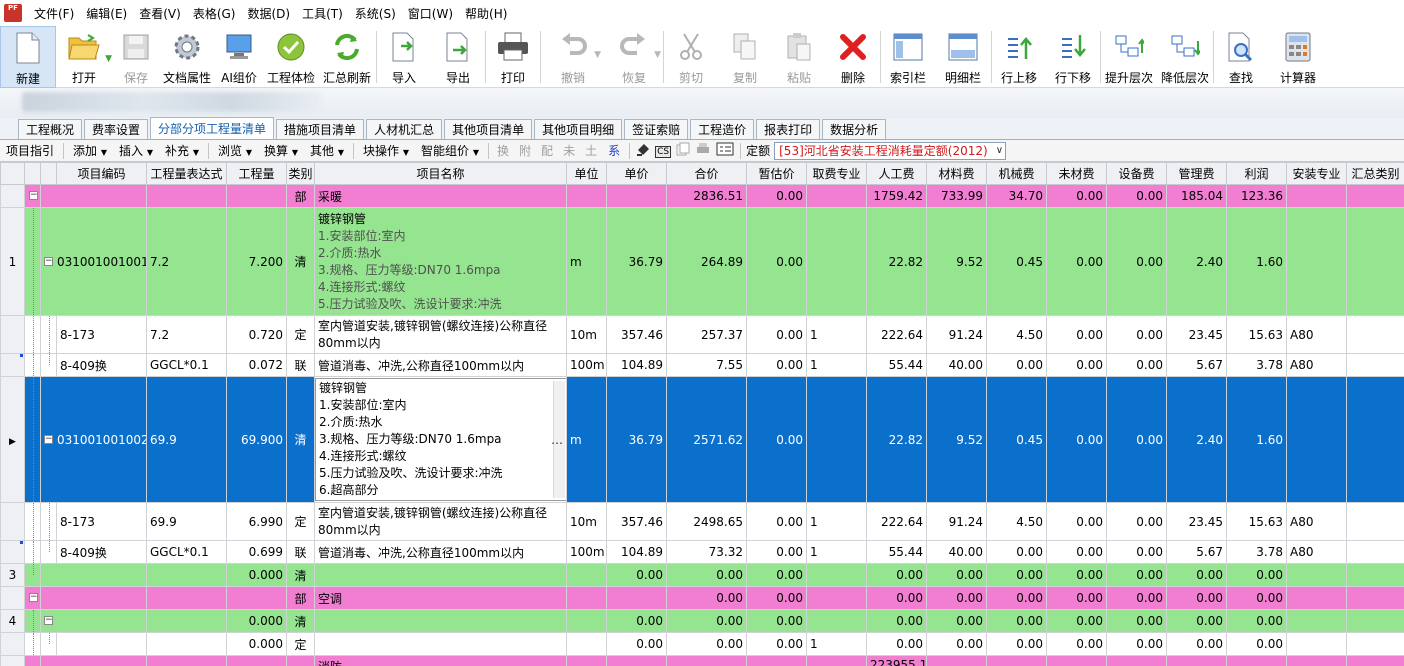 The width and height of the screenshot is (1404, 666). What do you see at coordinates (1316, 552) in the screenshot?
I see `spec-cell: A80` at bounding box center [1316, 552].